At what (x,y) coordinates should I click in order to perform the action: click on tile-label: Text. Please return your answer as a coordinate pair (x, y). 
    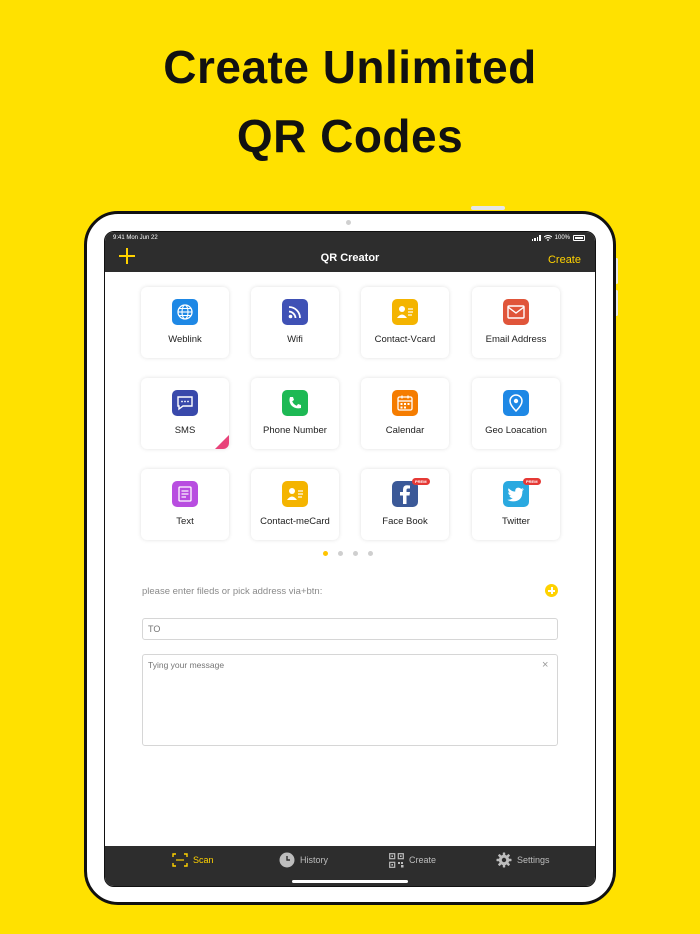
    Looking at the image, I should click on (185, 521).